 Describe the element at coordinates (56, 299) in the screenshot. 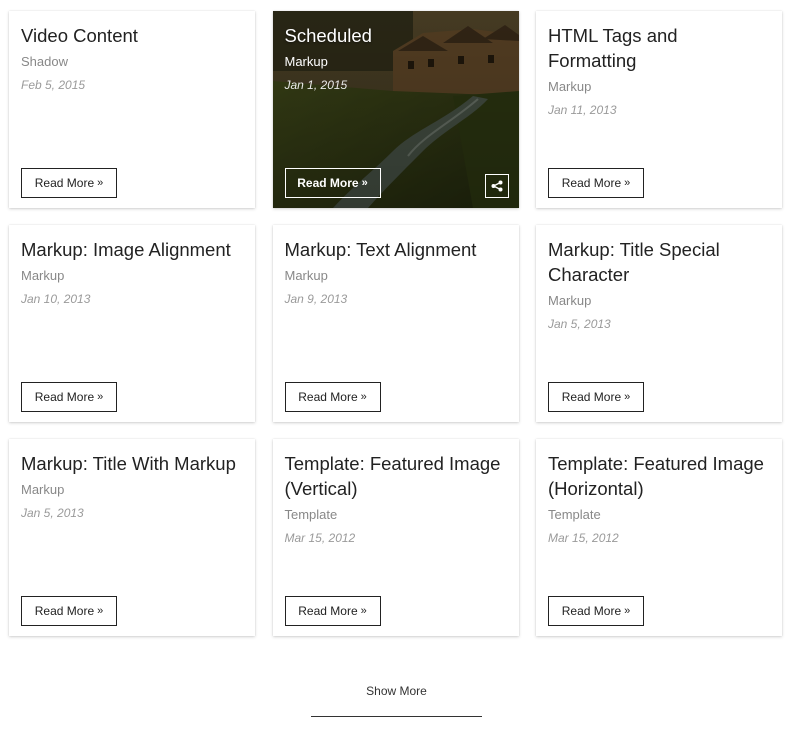

I see `post-date: Jan 10, 2013` at that location.